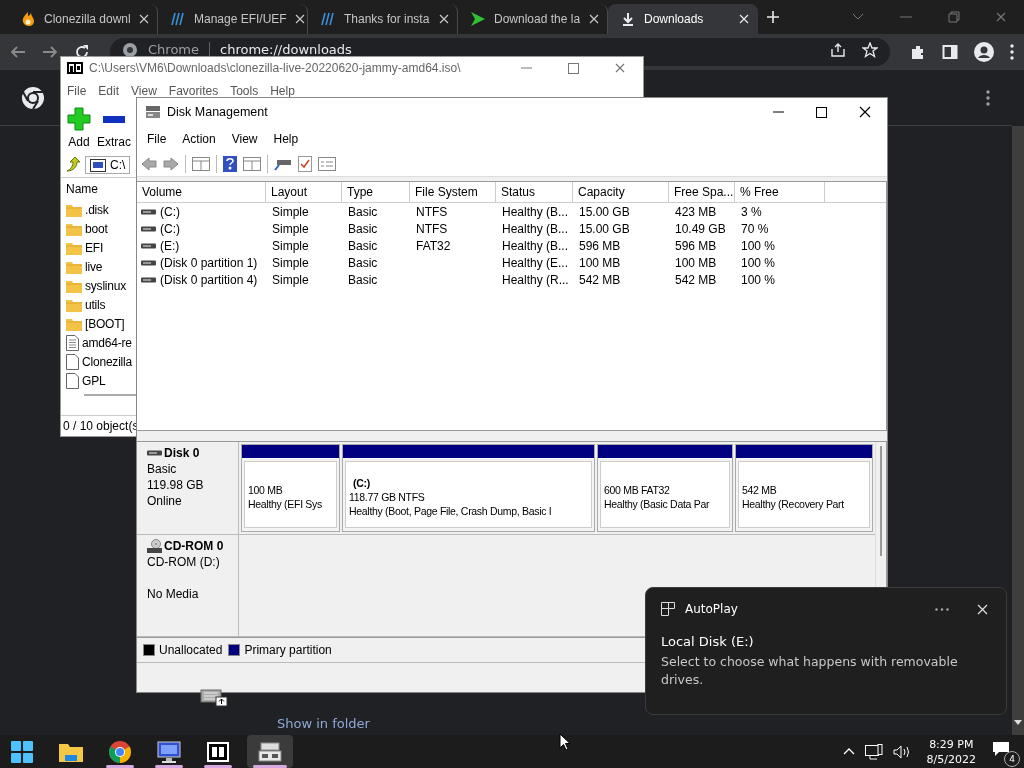 The width and height of the screenshot is (1024, 768). Describe the element at coordinates (1018, 722) in the screenshot. I see `scroll-down-icon` at that location.